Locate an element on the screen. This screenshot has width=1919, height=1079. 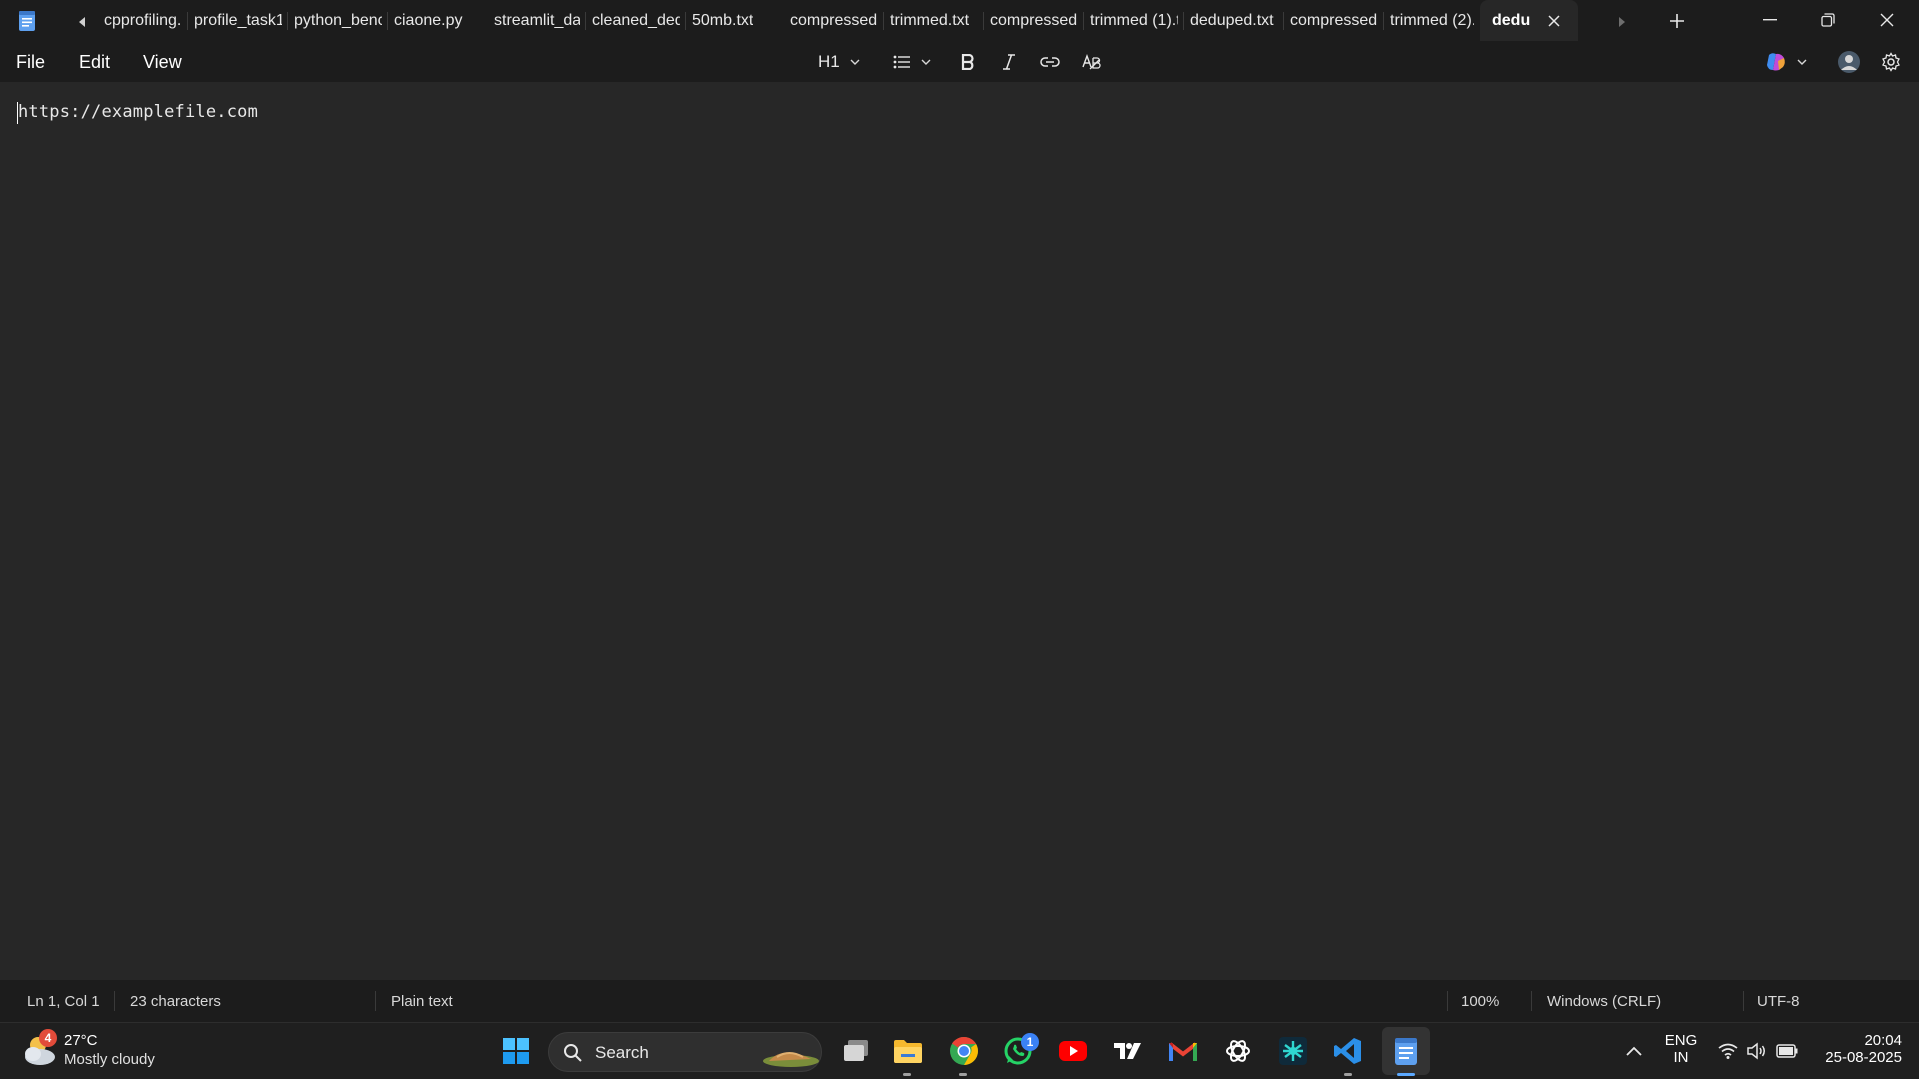
editor-content: https://examplefile.com is located at coordinates (138, 112).